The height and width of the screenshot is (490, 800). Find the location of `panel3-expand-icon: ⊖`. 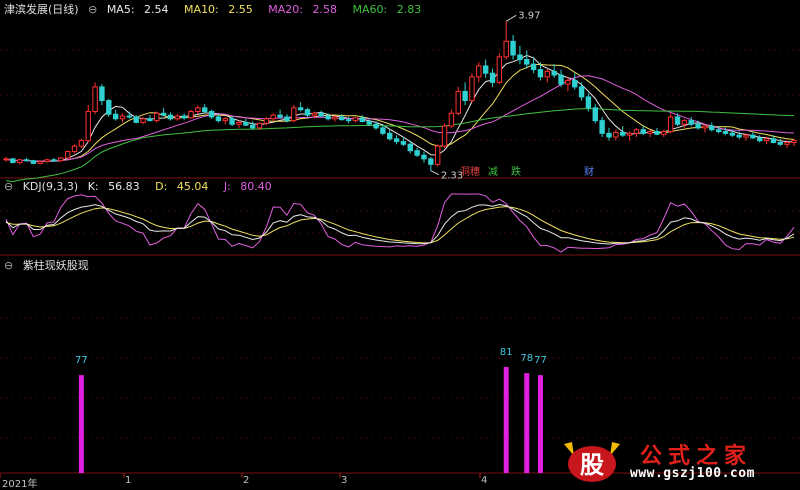

panel3-expand-icon: ⊖ is located at coordinates (8, 265).